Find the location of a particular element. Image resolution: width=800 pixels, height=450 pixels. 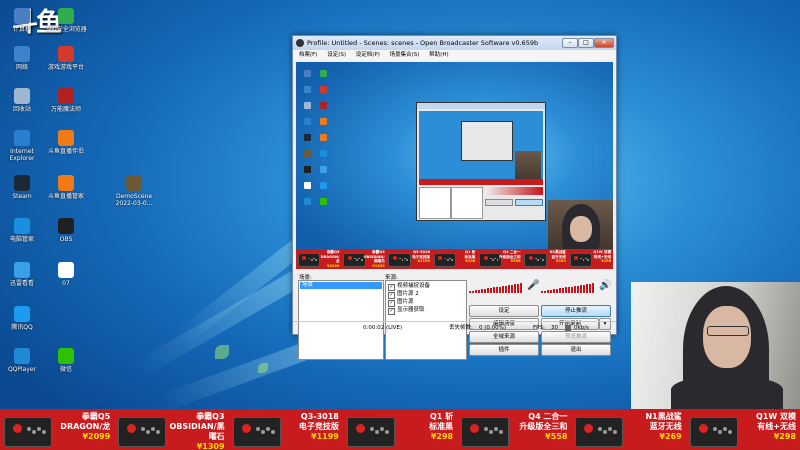

nested-banner is located at coordinates (481, 182).